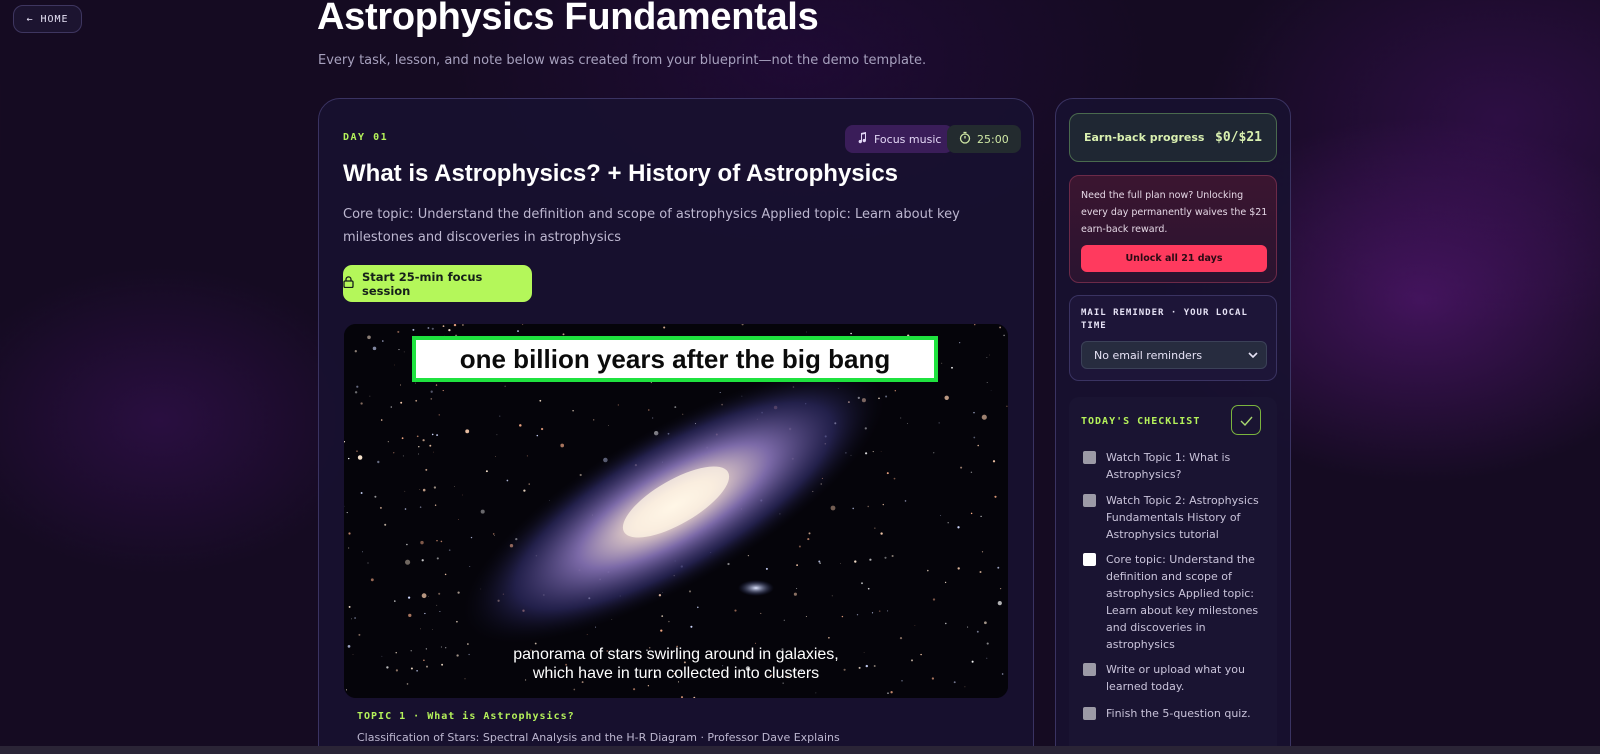  I want to click on mail-reminder-select: No email reminders, so click(1174, 355).